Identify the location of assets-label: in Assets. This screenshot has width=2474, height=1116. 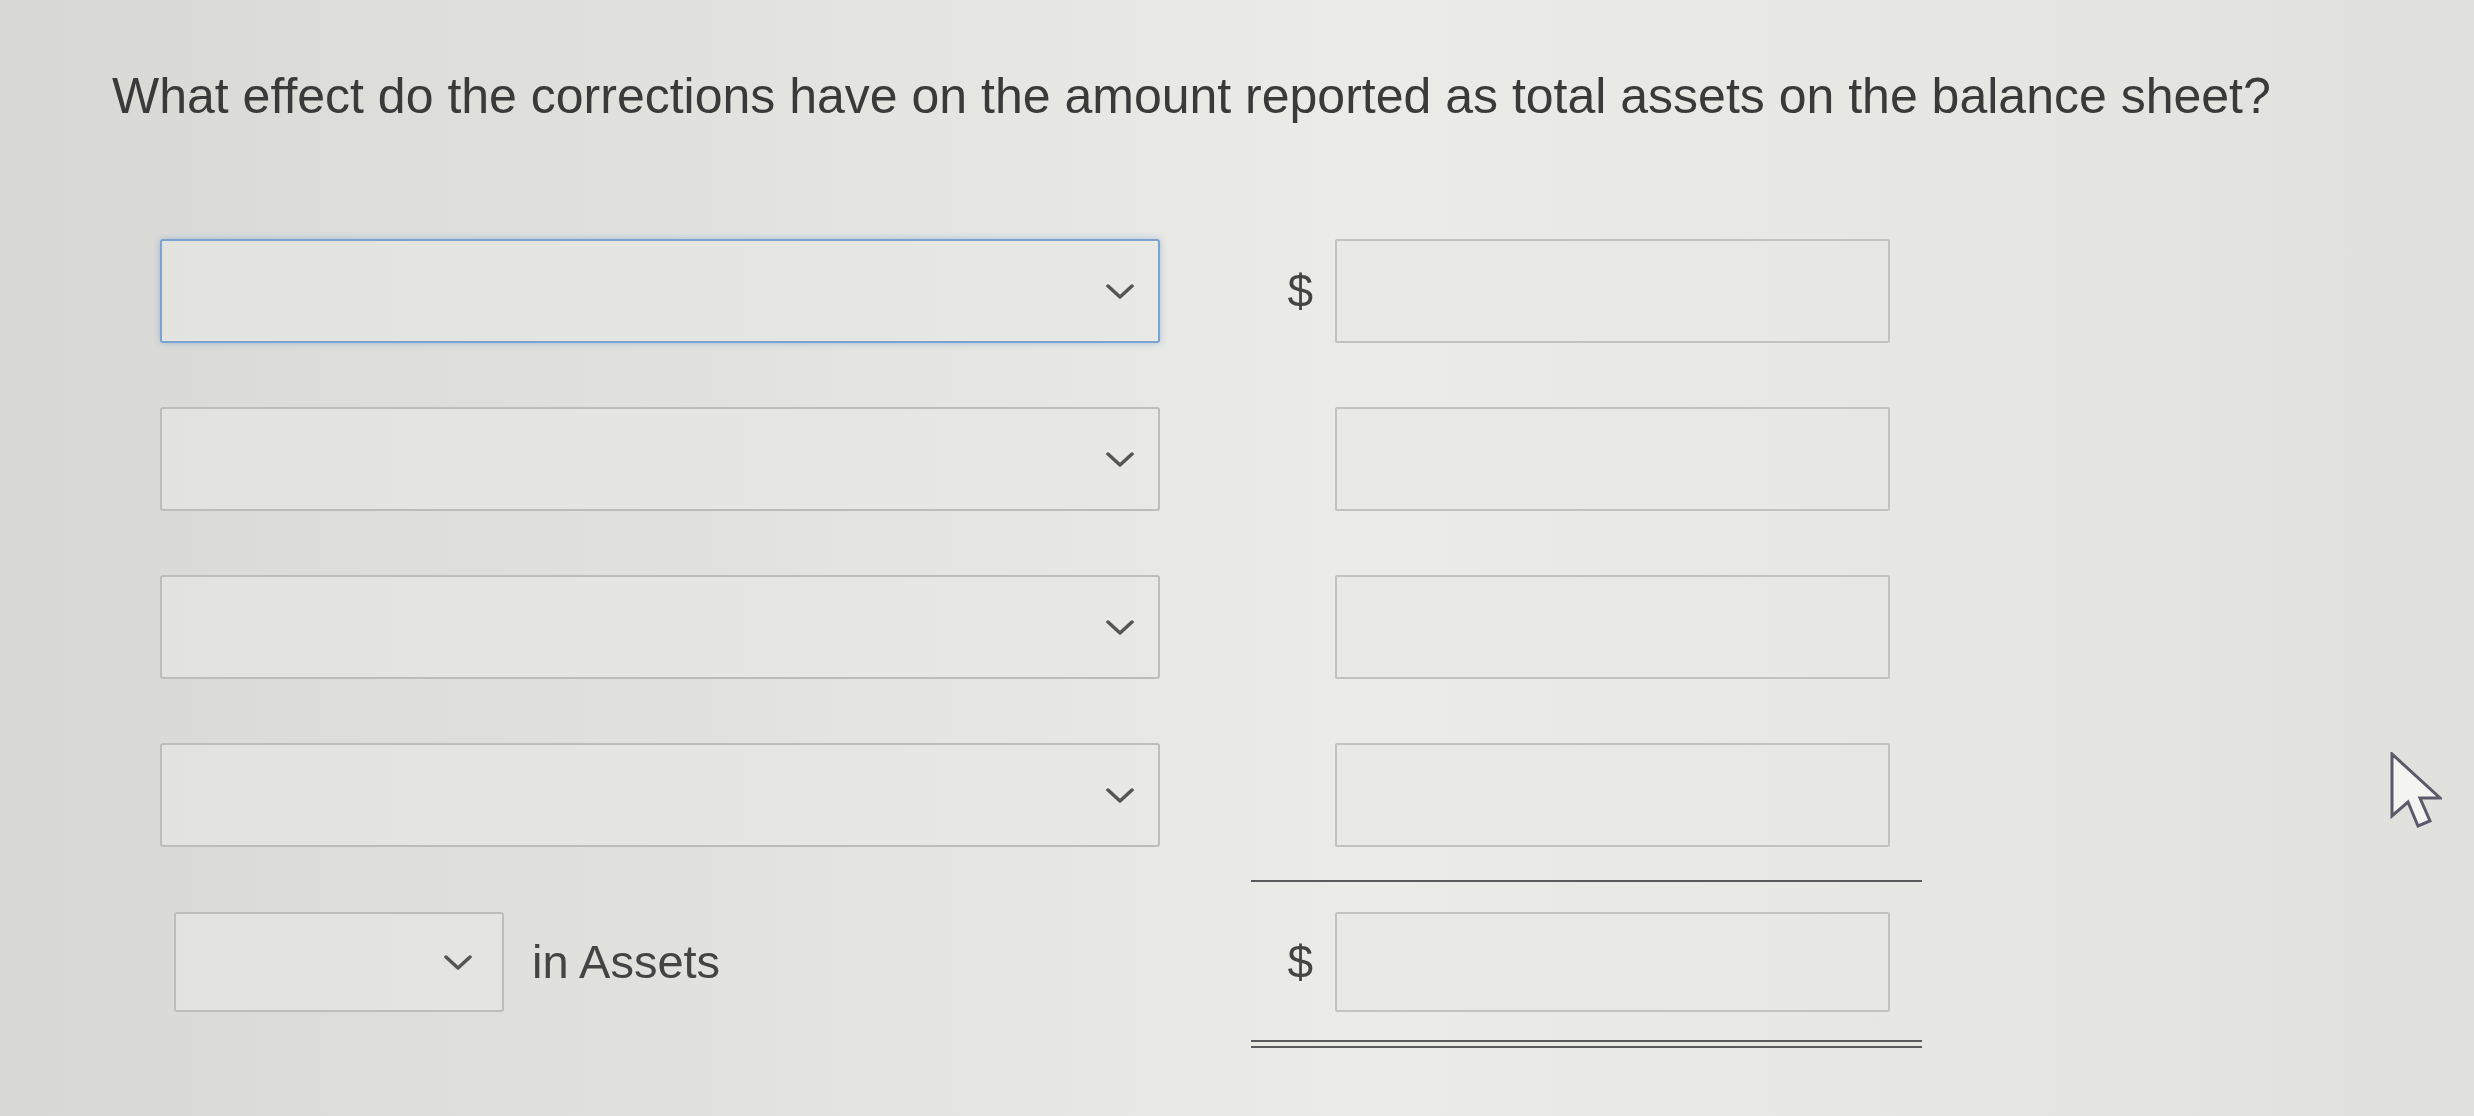
(626, 961).